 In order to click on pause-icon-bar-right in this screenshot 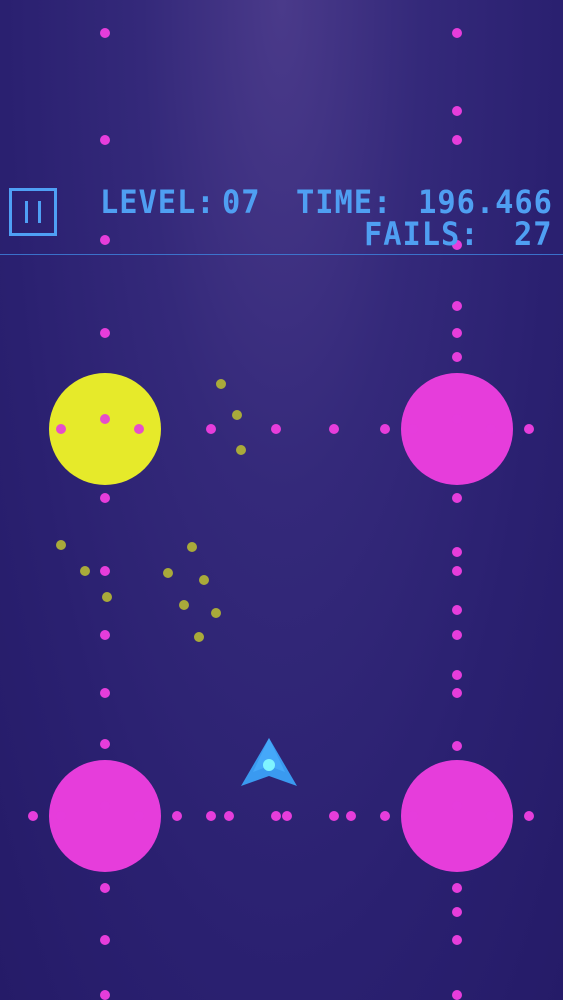, I will do `click(39, 212)`.